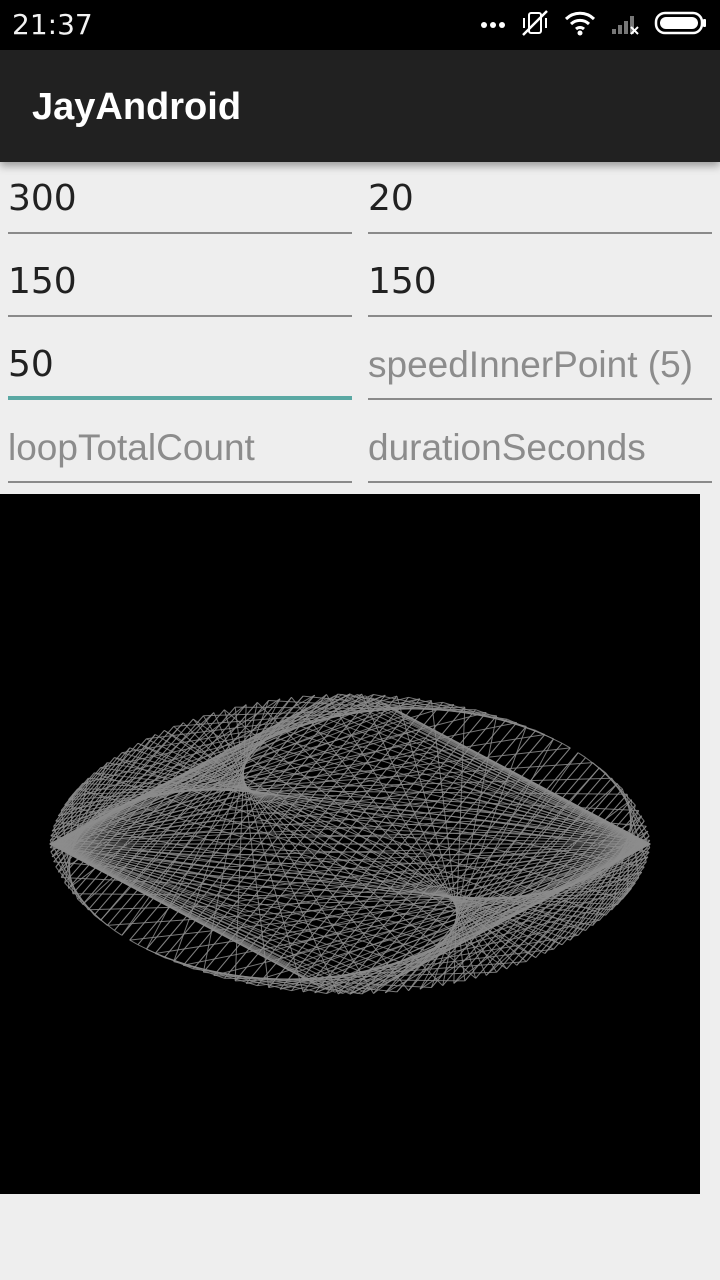  Describe the element at coordinates (391, 198) in the screenshot. I see `input-field-2-value: 20` at that location.